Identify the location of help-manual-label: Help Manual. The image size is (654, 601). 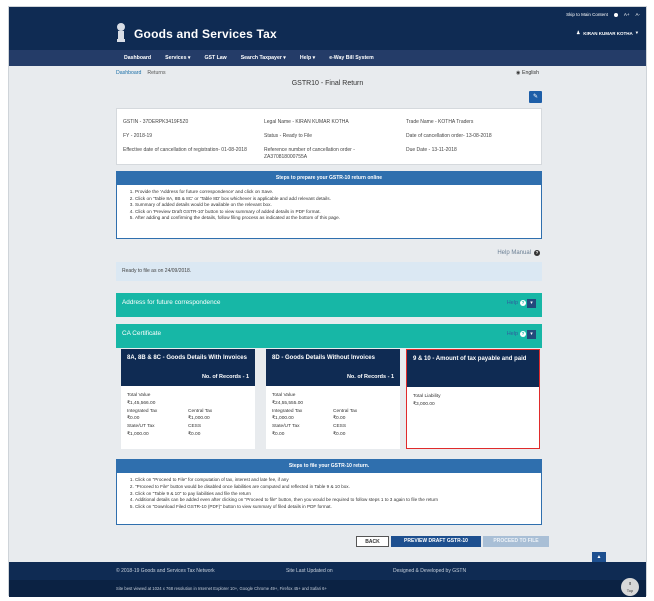
(514, 253).